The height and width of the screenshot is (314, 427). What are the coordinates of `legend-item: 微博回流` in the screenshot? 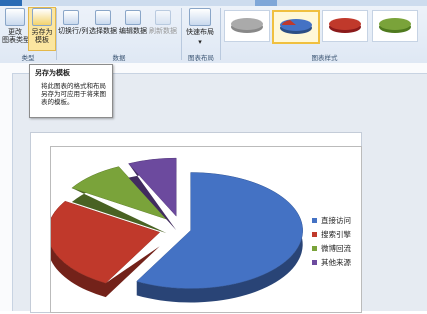 It's located at (331, 248).